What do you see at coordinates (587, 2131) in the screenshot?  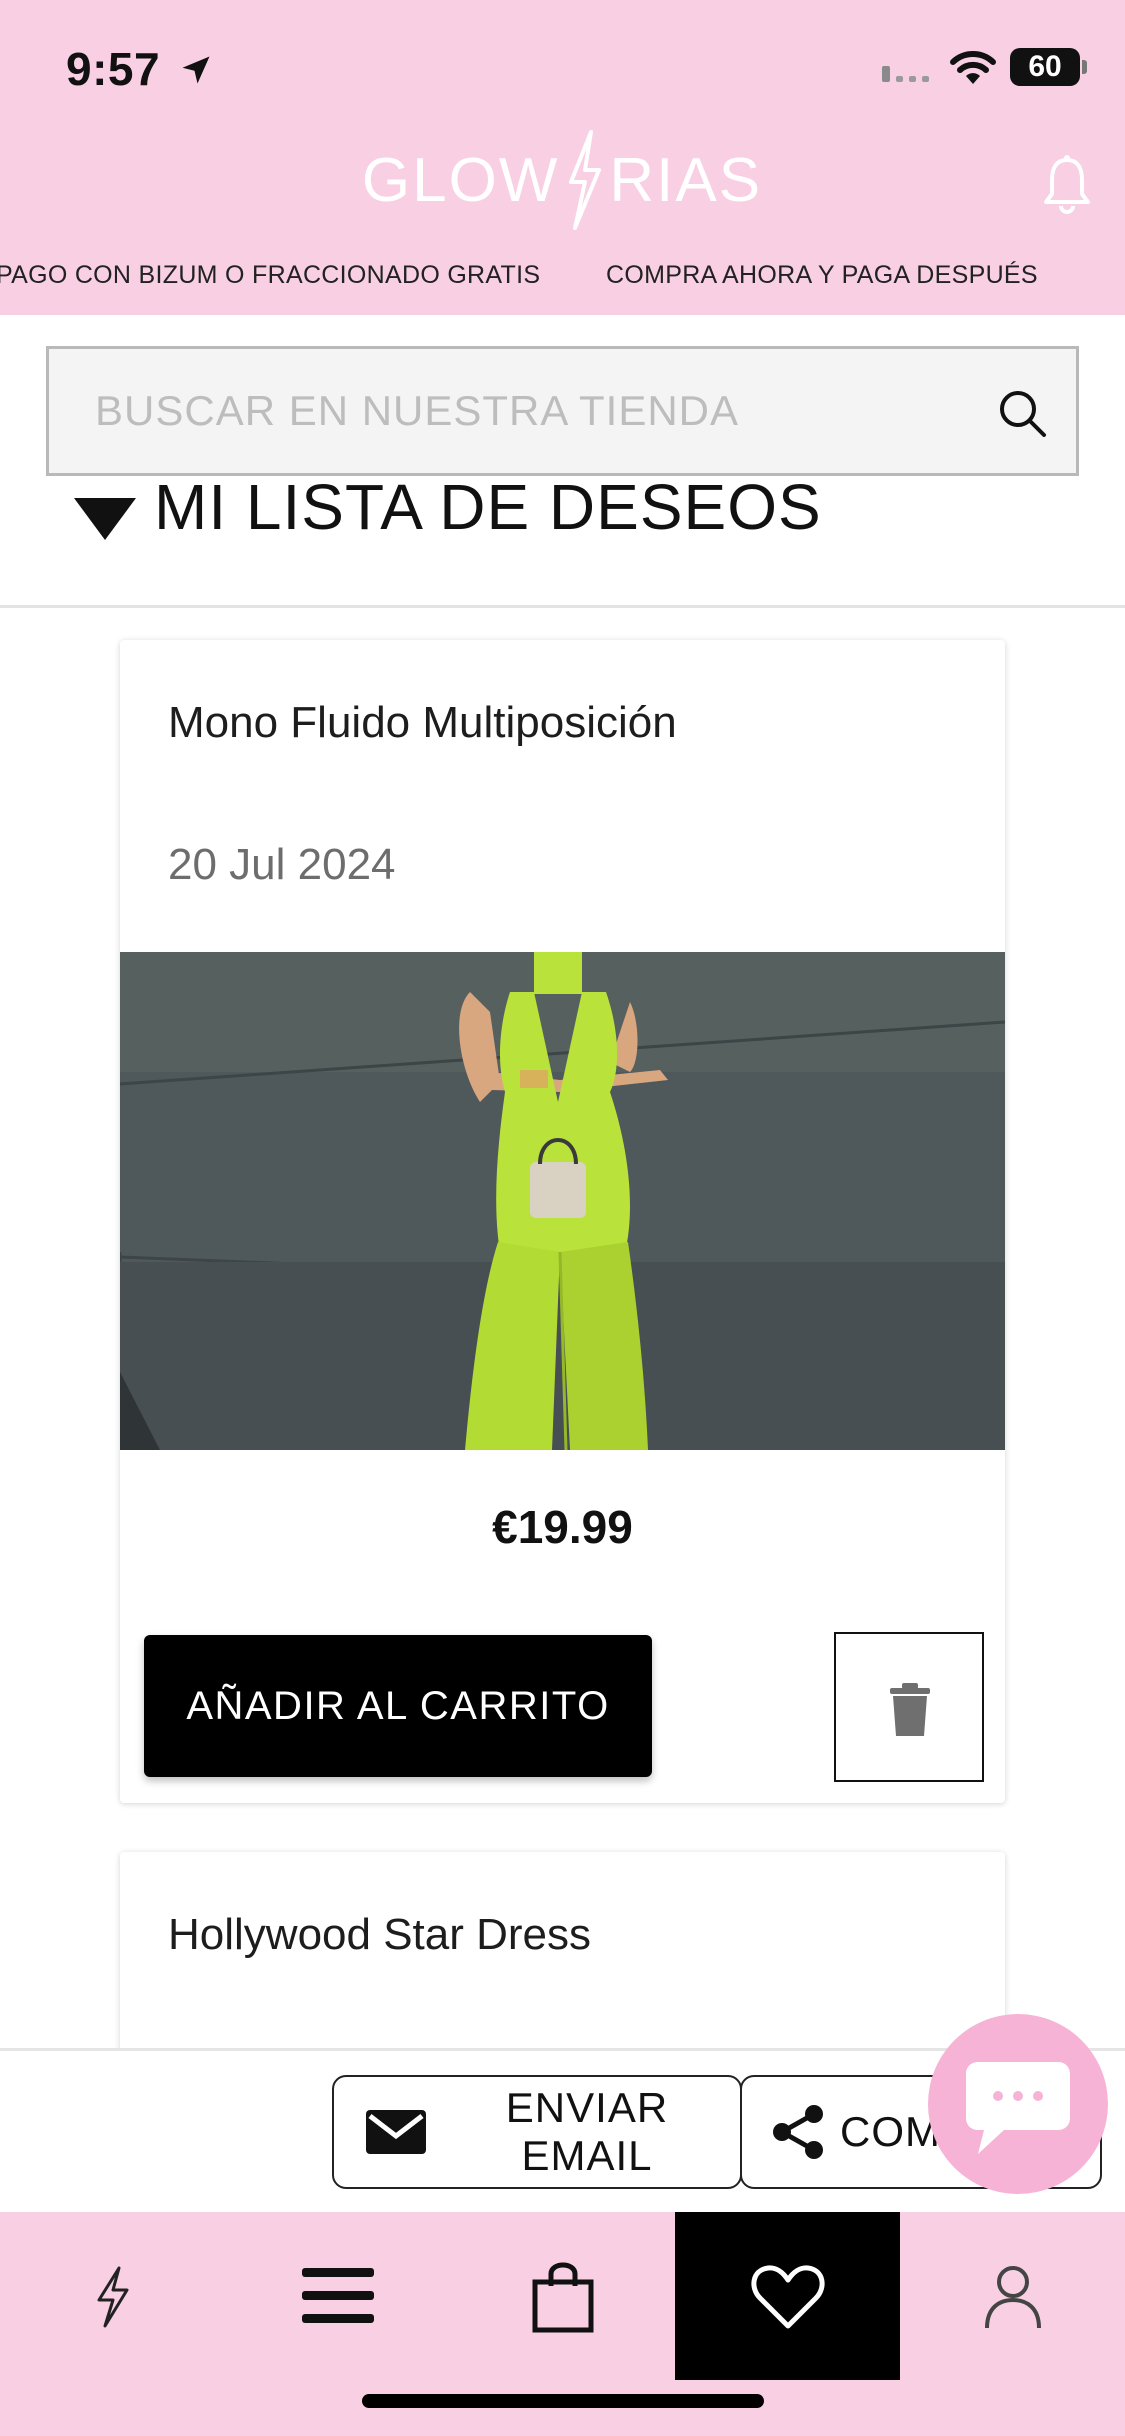 I see `send-email-label: ENVIAR EMAIL` at bounding box center [587, 2131].